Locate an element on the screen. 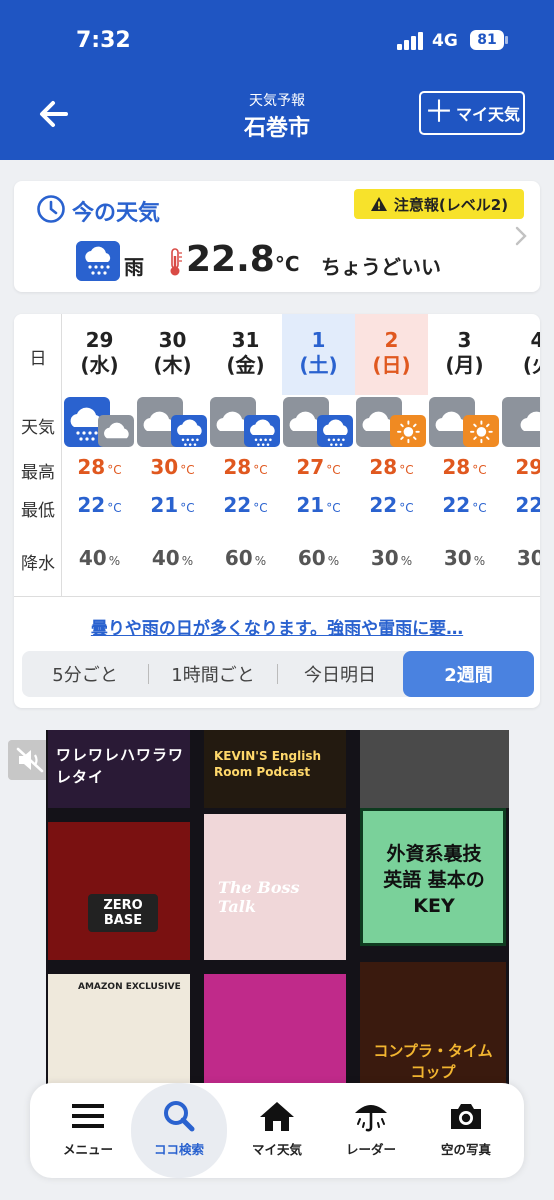  plus-icon: ＋ is located at coordinates (438, 112).